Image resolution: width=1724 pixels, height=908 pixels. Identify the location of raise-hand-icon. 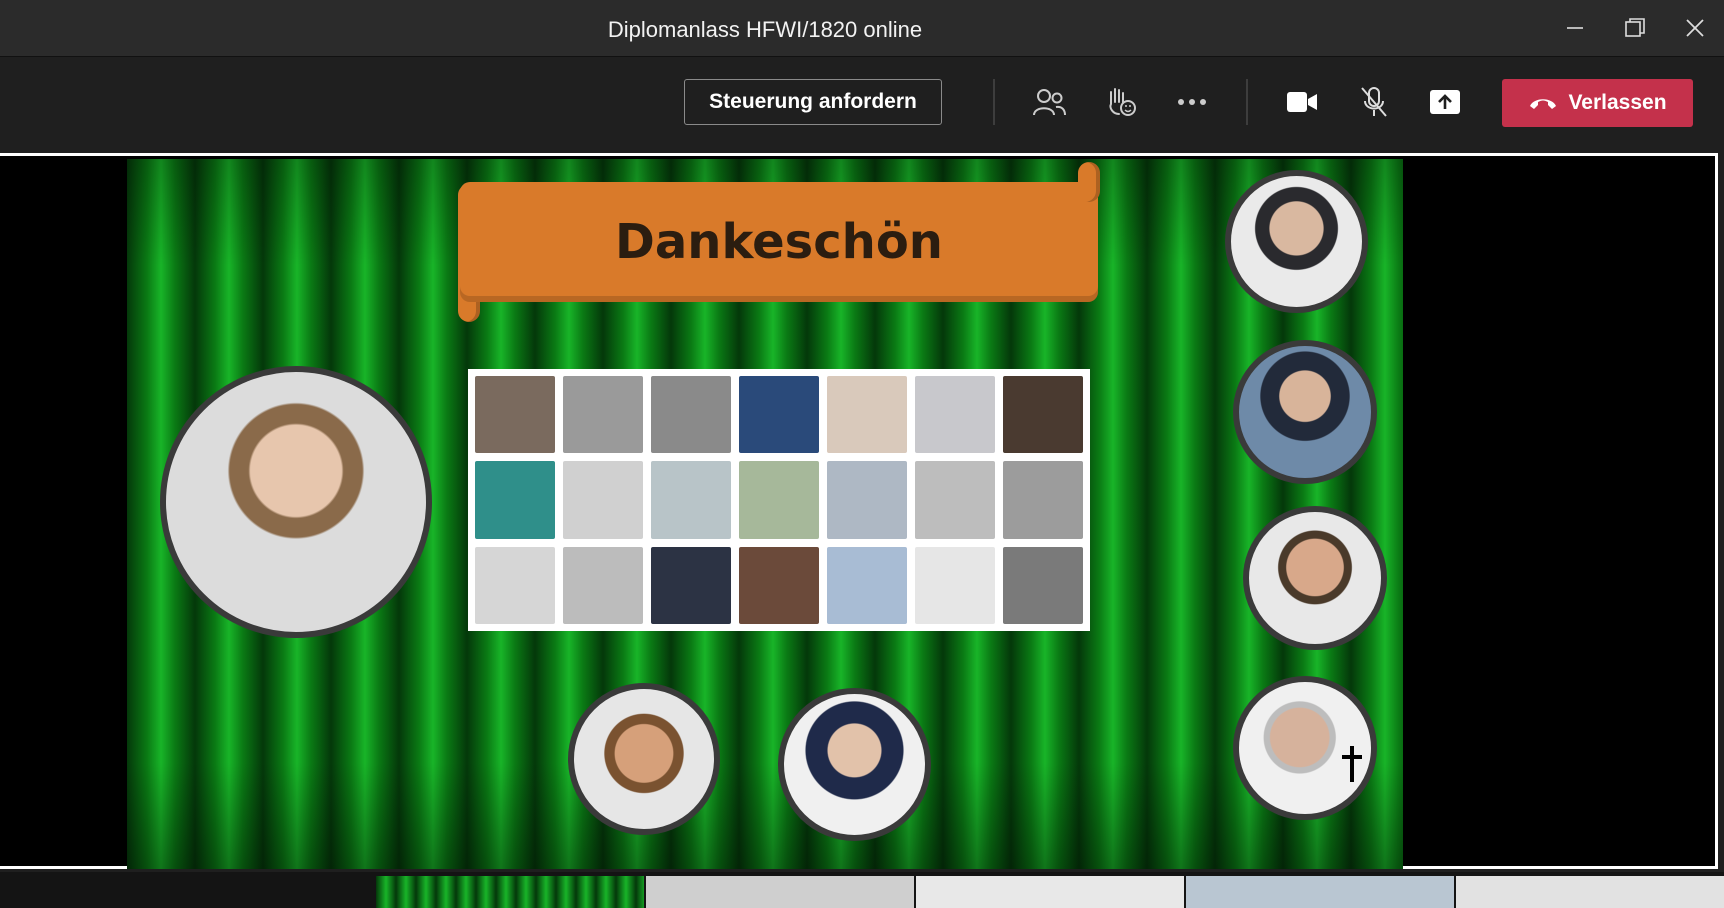
(1122, 102).